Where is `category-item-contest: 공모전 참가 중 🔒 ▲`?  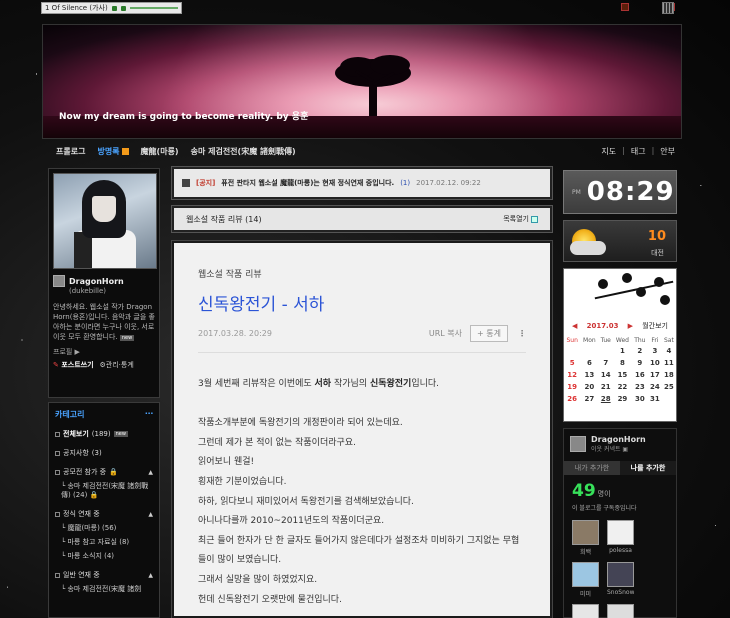 category-item-contest: 공모전 참가 중 🔒 ▲ is located at coordinates (104, 472).